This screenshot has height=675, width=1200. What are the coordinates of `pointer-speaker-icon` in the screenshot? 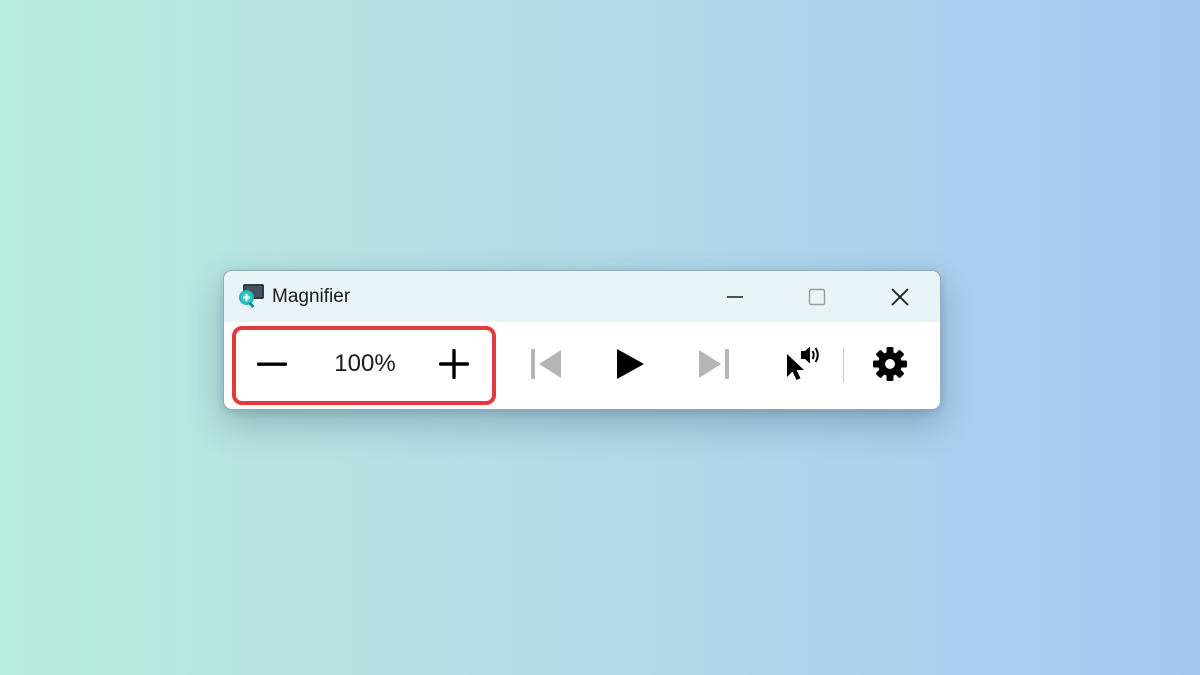 It's located at (803, 363).